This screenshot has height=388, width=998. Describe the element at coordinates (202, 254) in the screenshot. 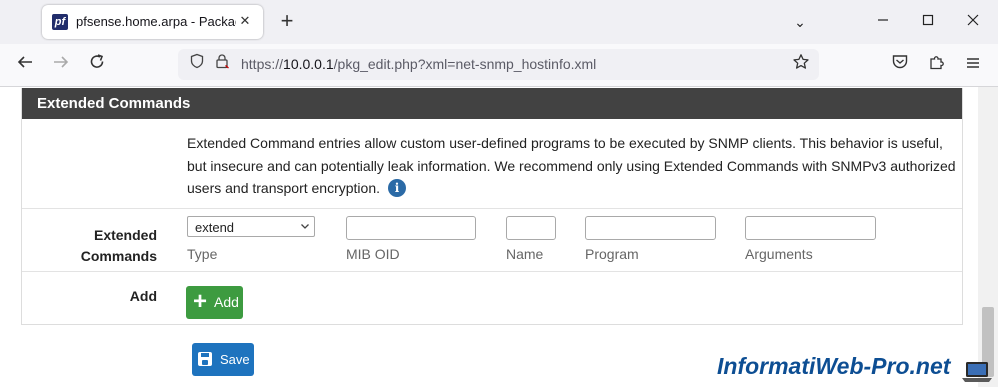

I see `type-label: Type` at that location.